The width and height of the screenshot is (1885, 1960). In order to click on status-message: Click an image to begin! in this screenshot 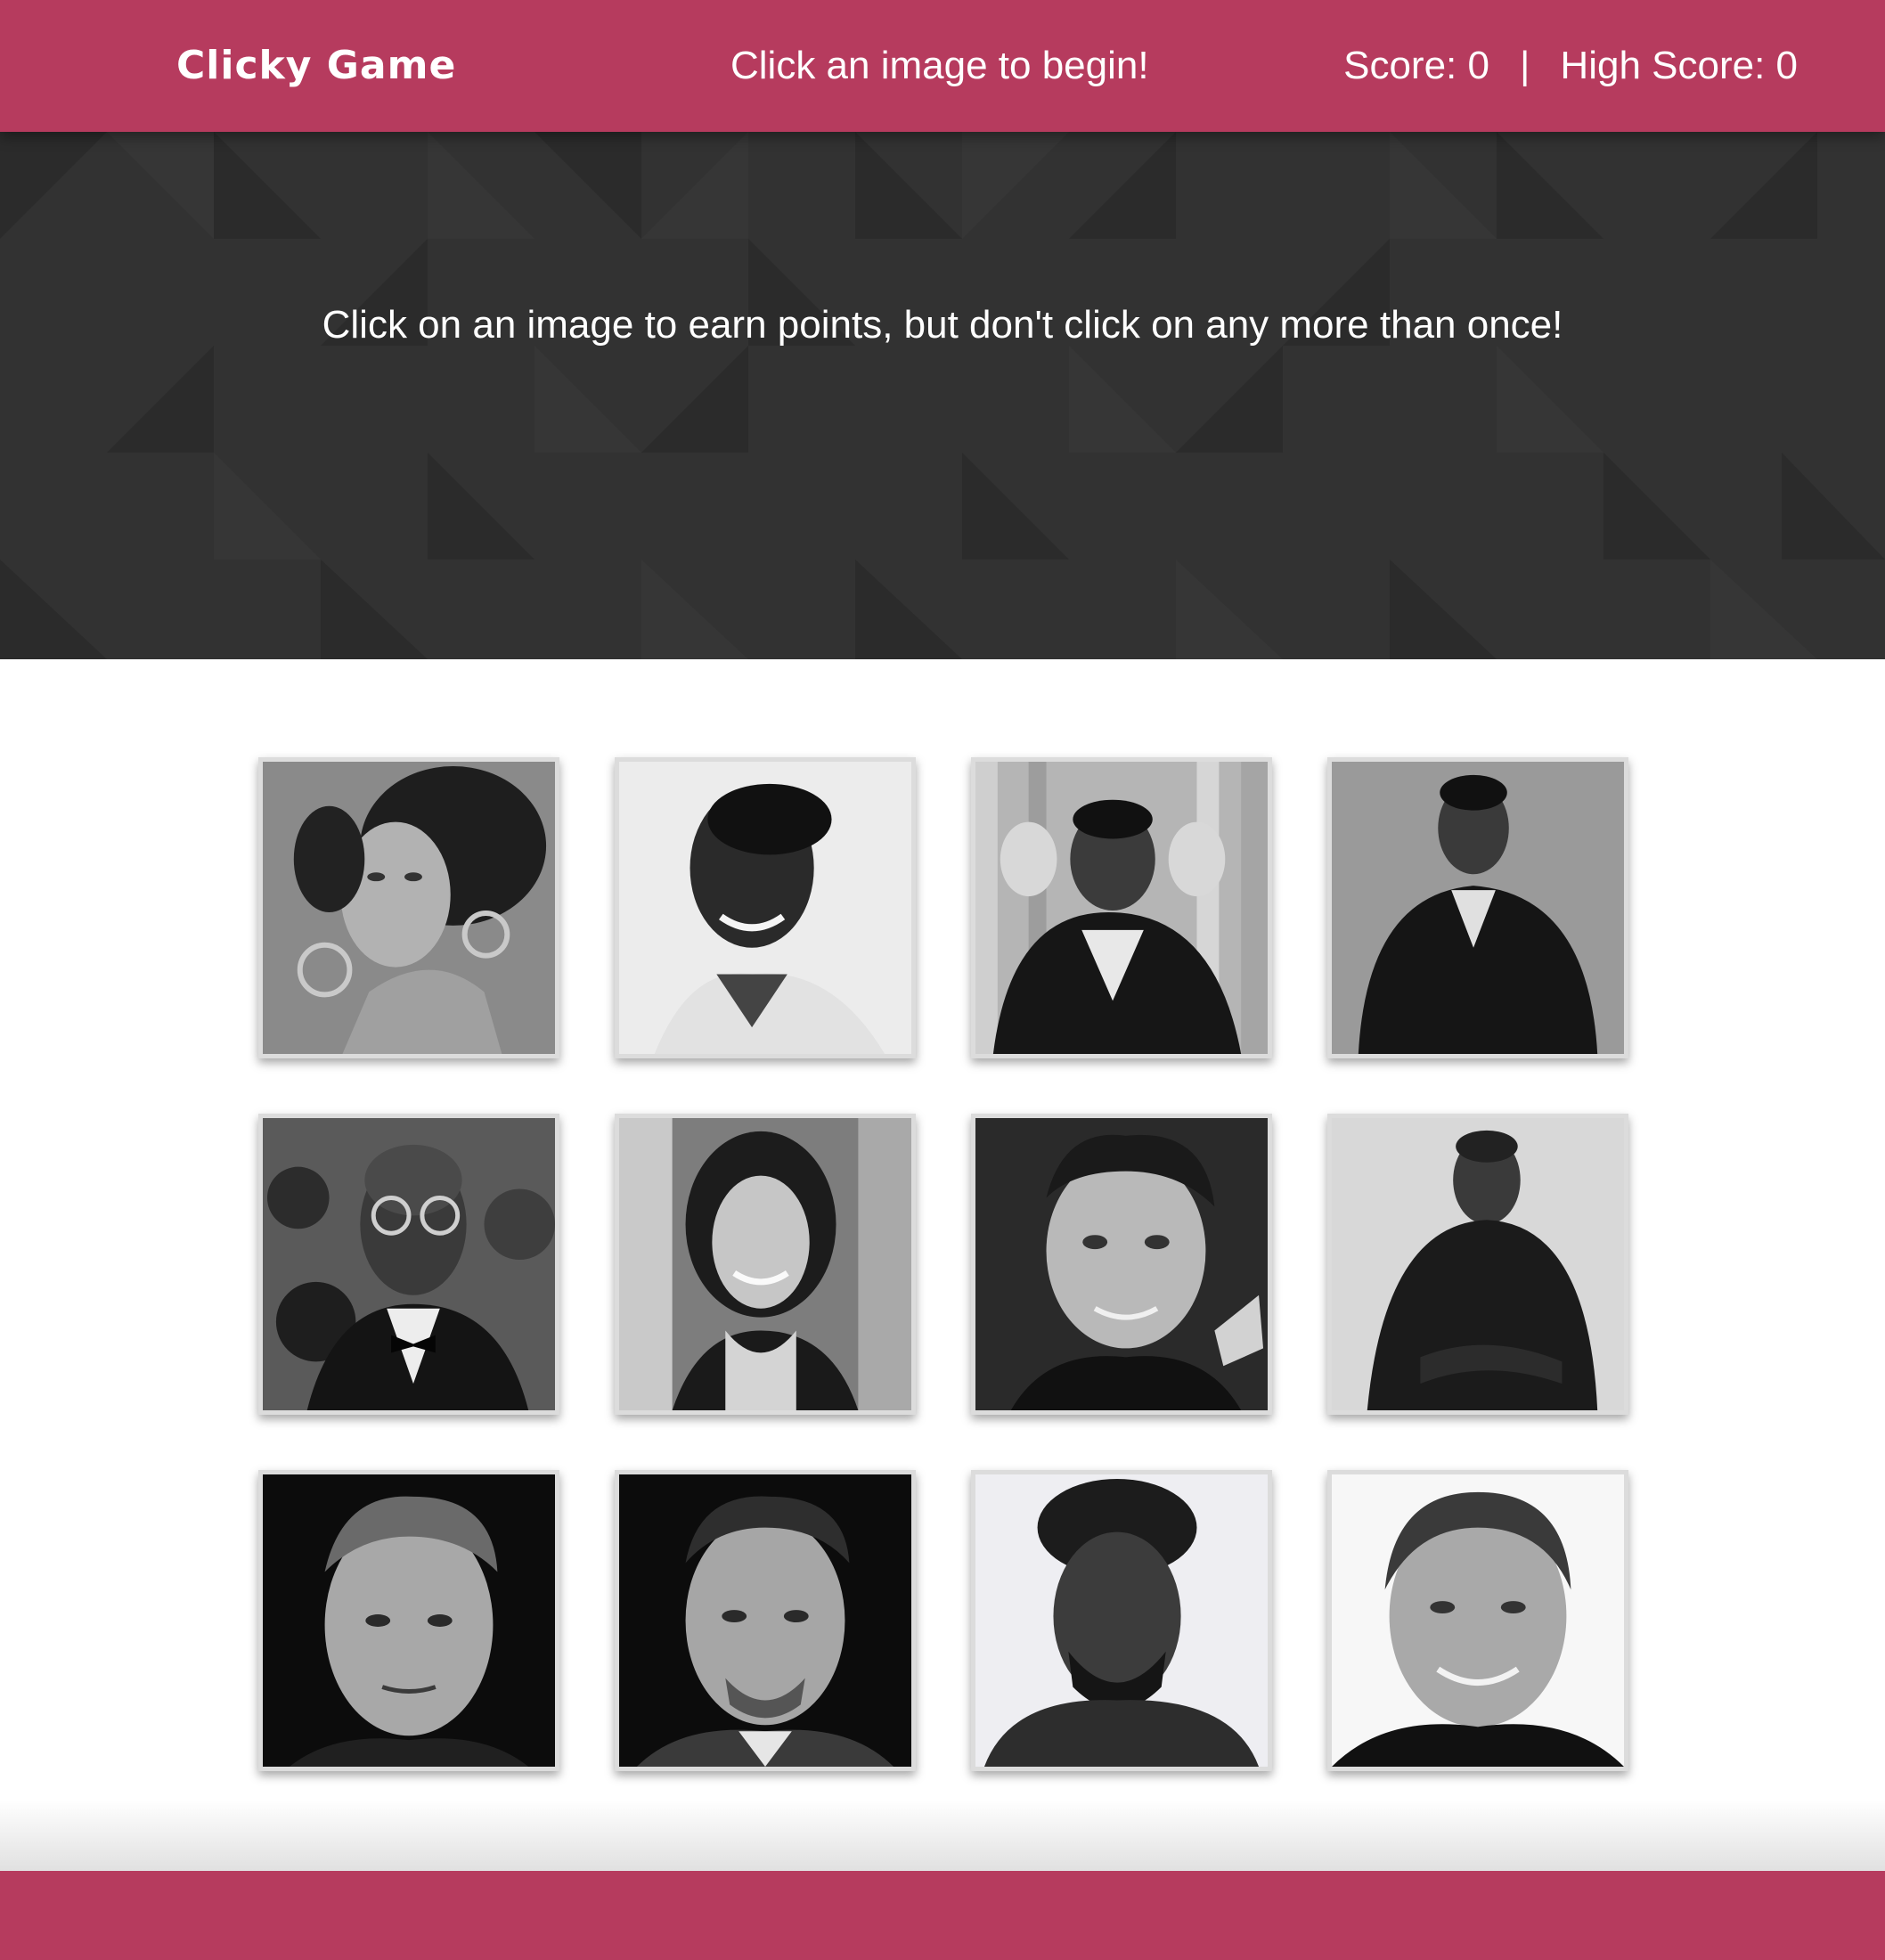, I will do `click(940, 65)`.